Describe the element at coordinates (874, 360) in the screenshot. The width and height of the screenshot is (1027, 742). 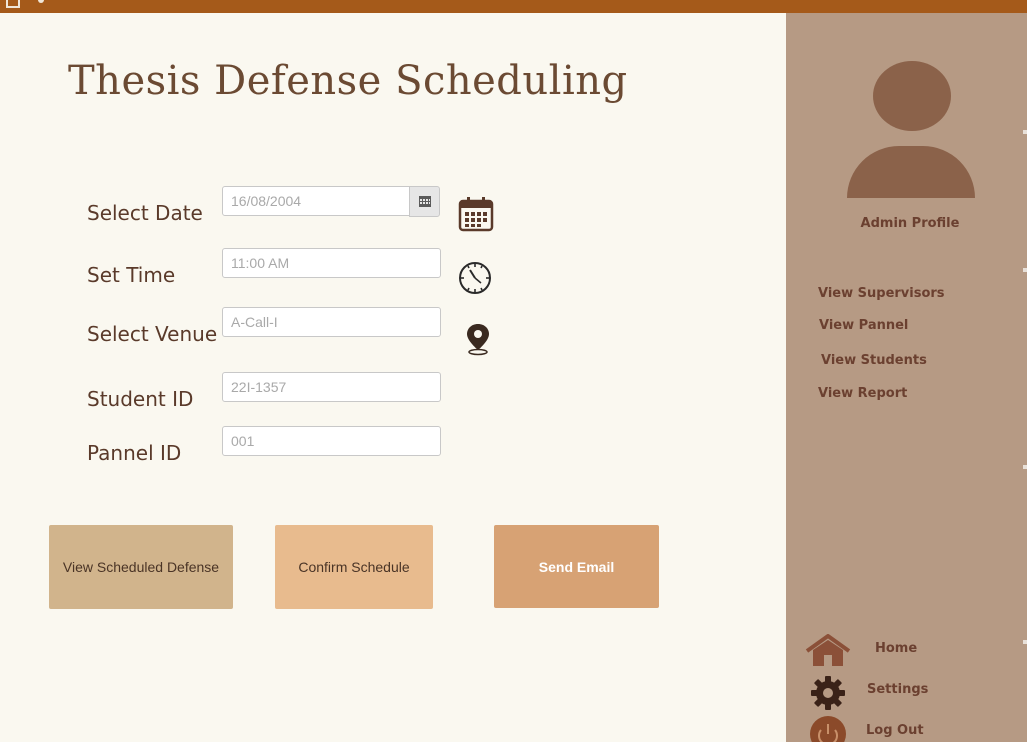
I see `nav-view-students: View Students` at that location.